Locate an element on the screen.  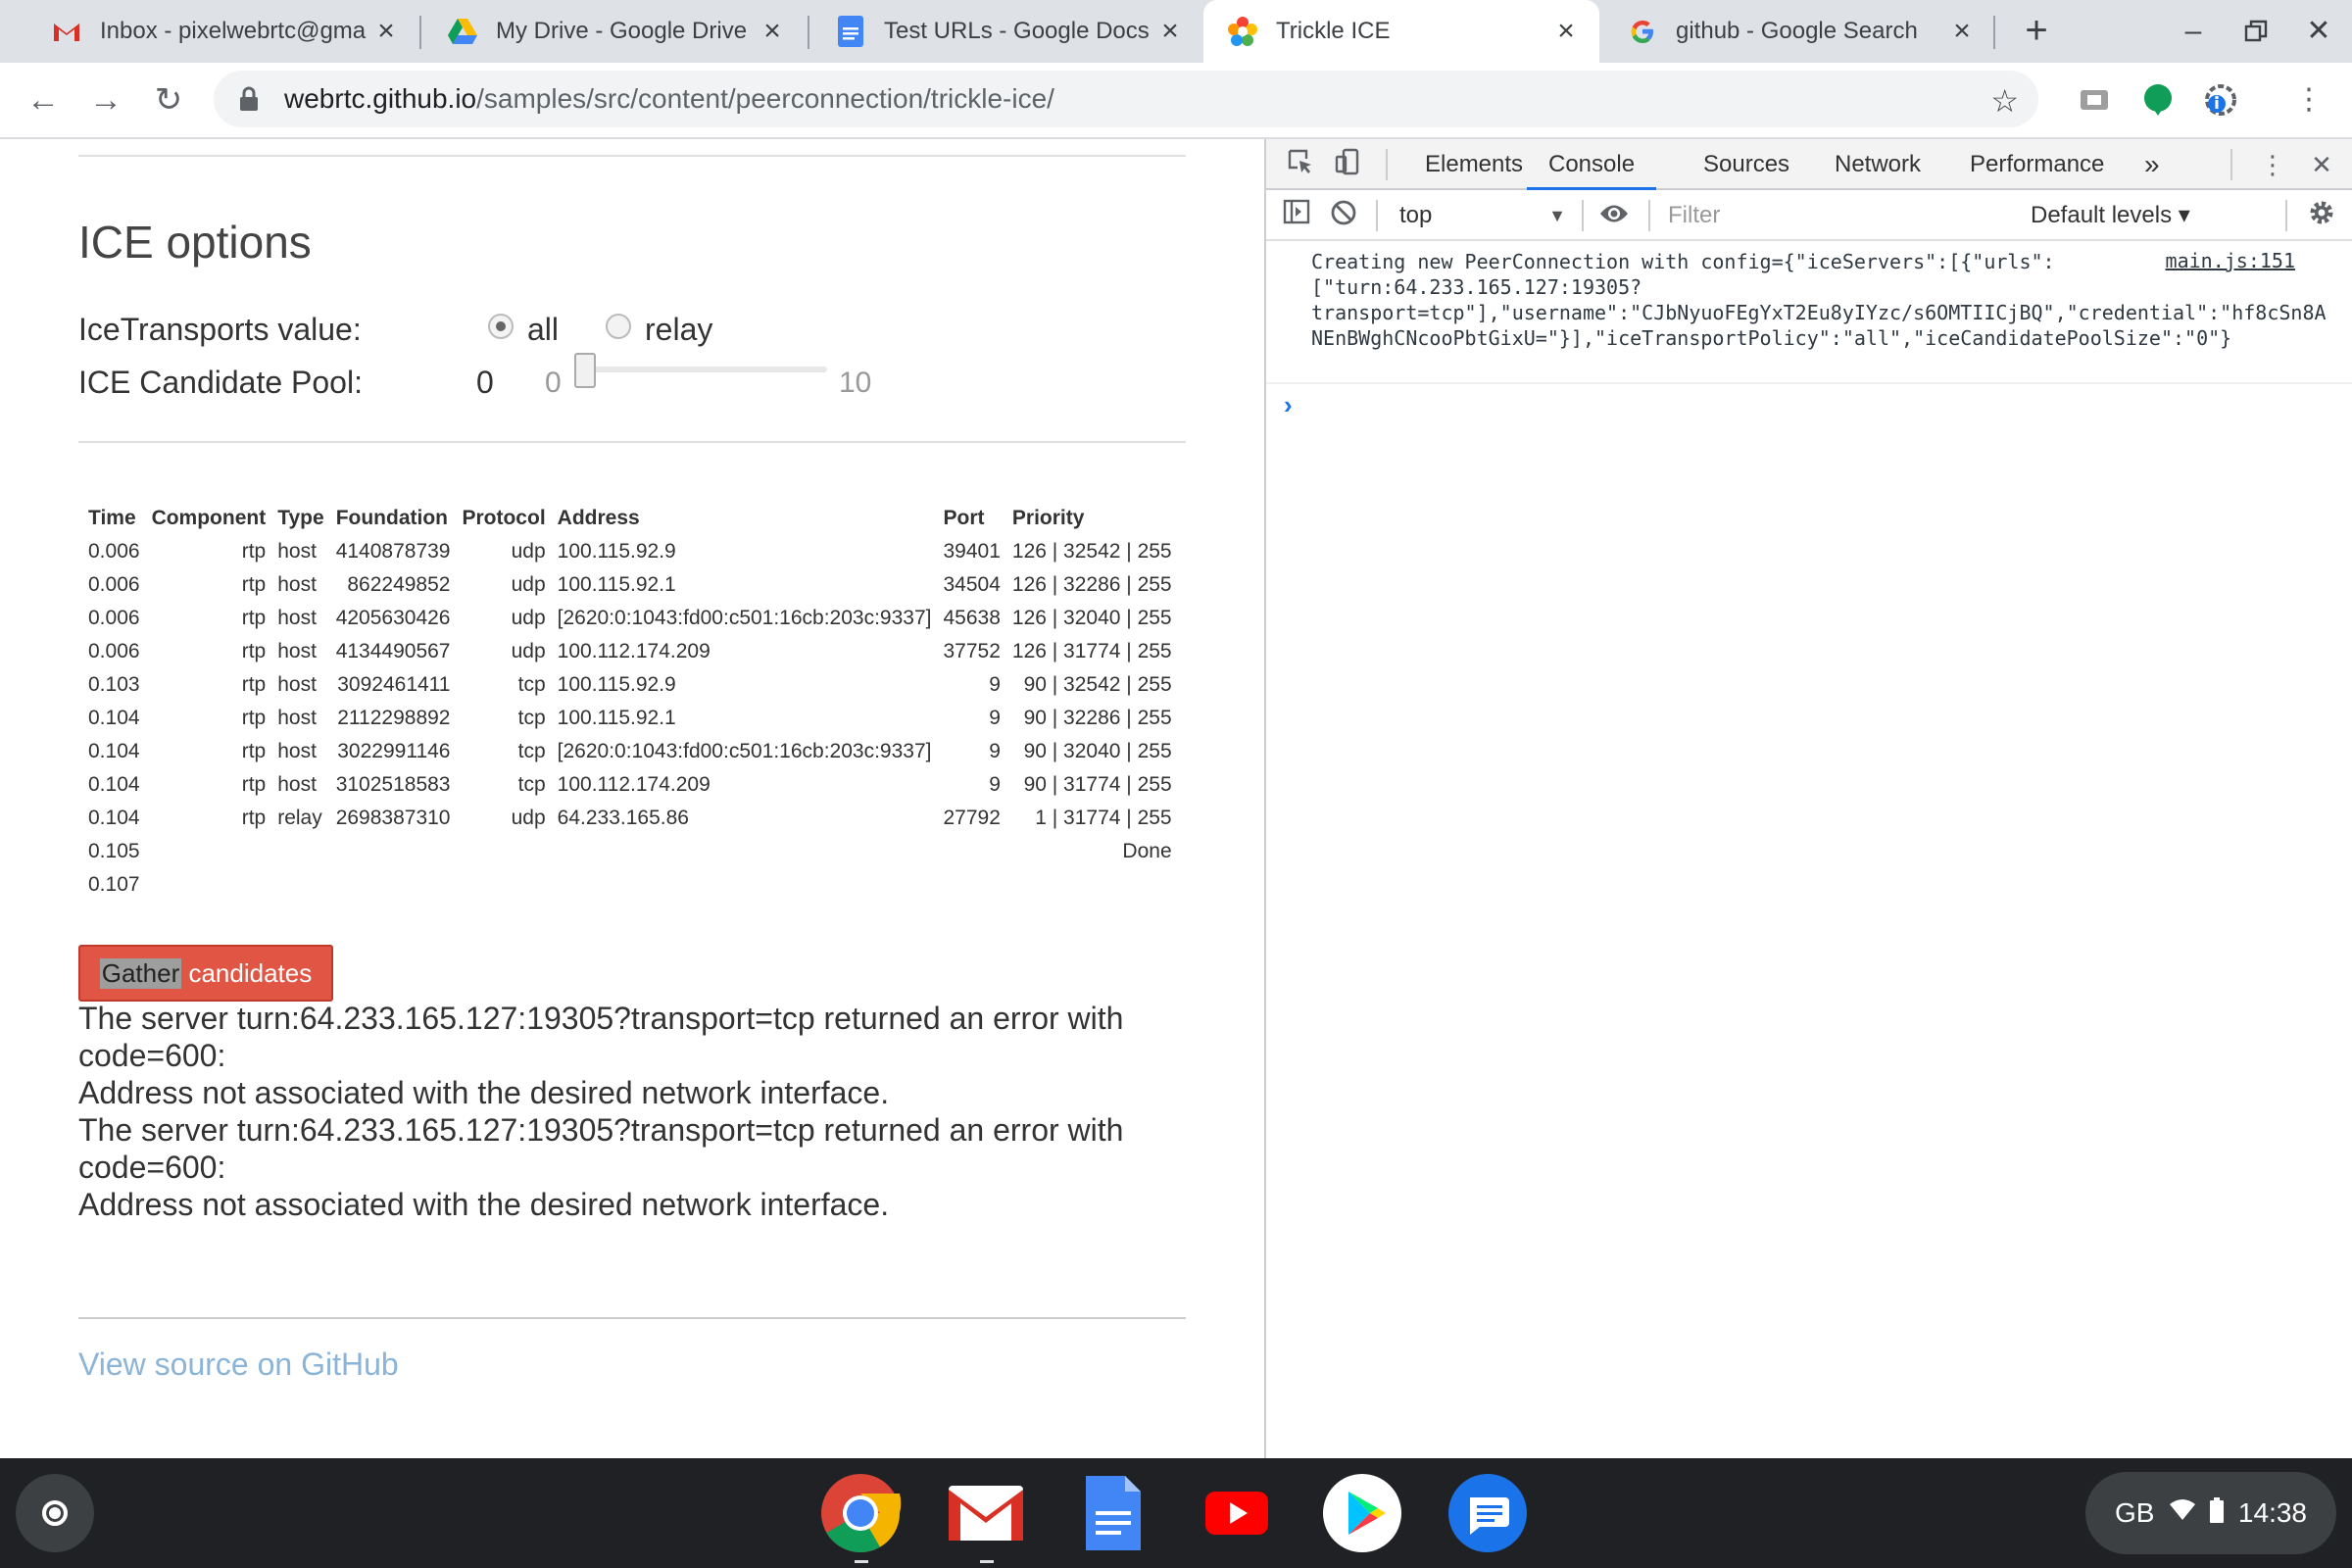
cell-foundation: 3092461411 is located at coordinates (394, 684).